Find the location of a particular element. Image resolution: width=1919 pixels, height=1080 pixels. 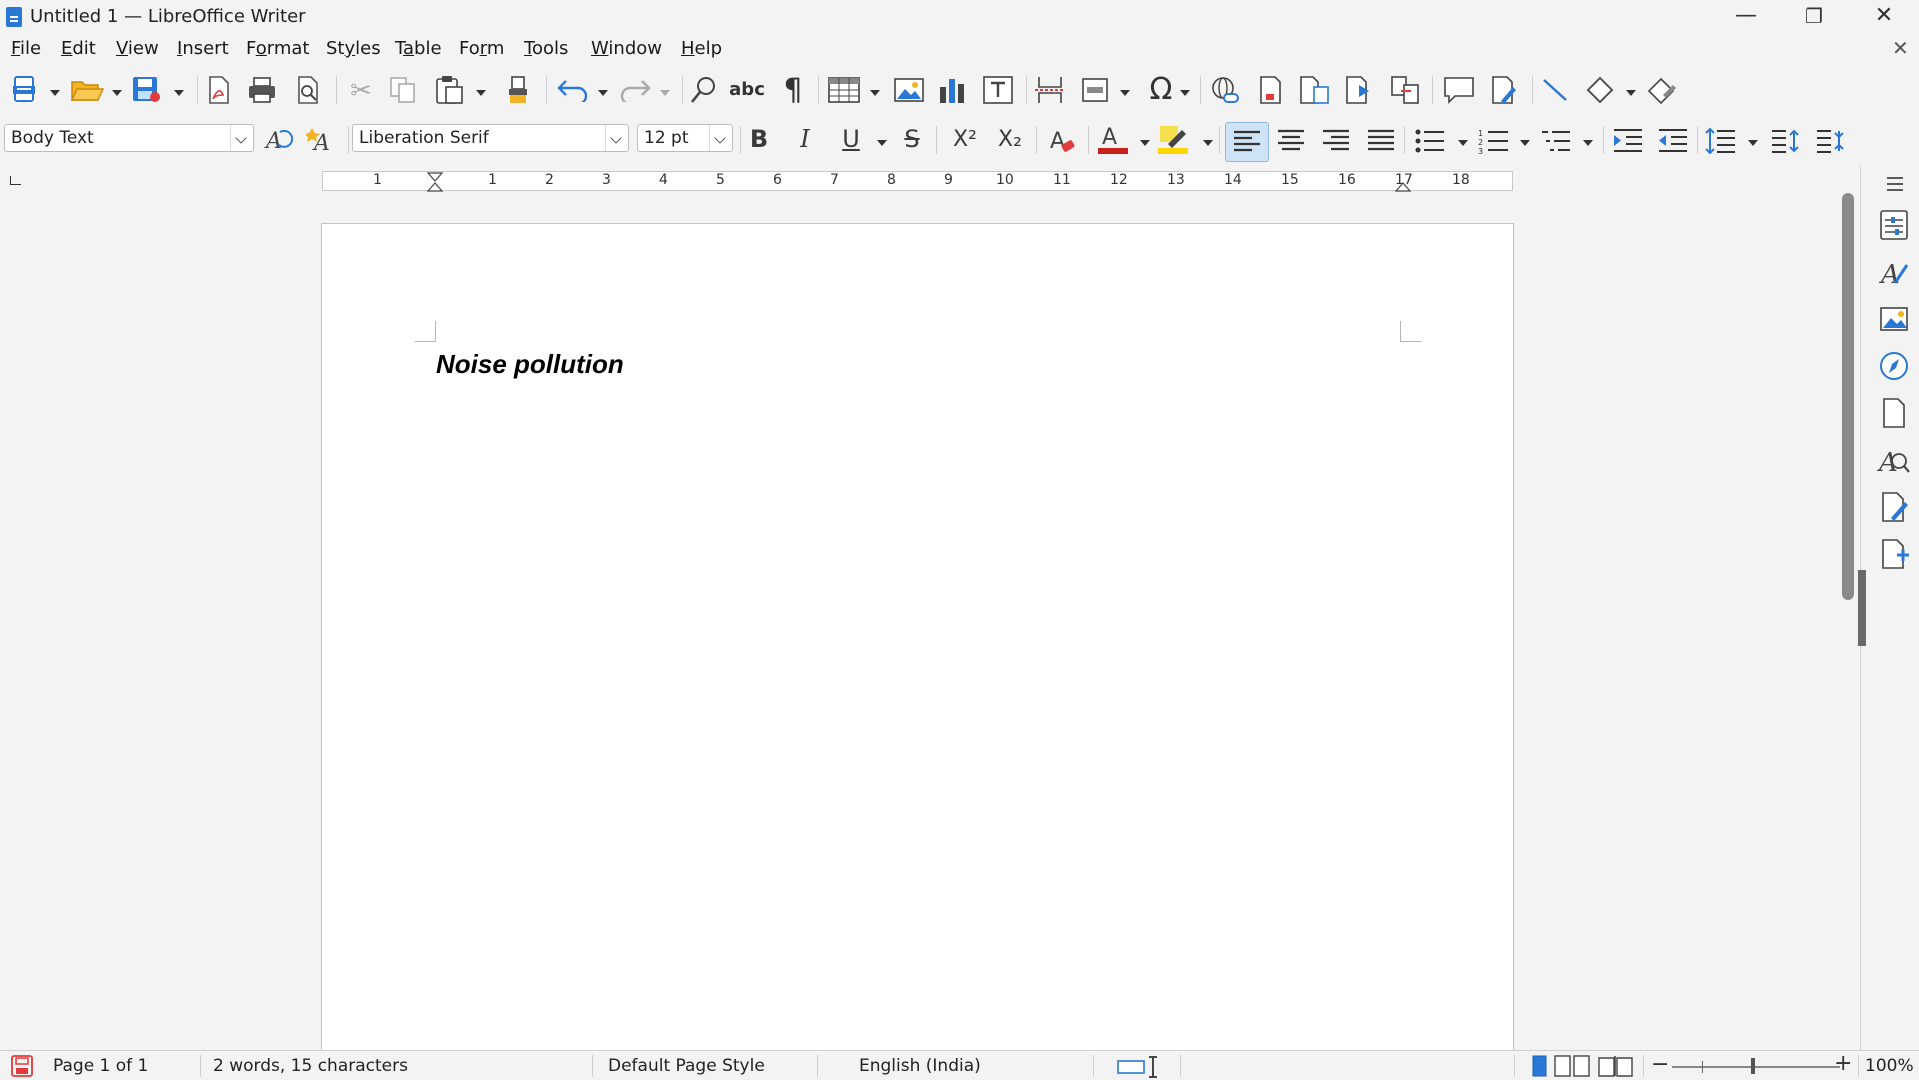

font-color-icon: A is located at coordinates (1114, 140).